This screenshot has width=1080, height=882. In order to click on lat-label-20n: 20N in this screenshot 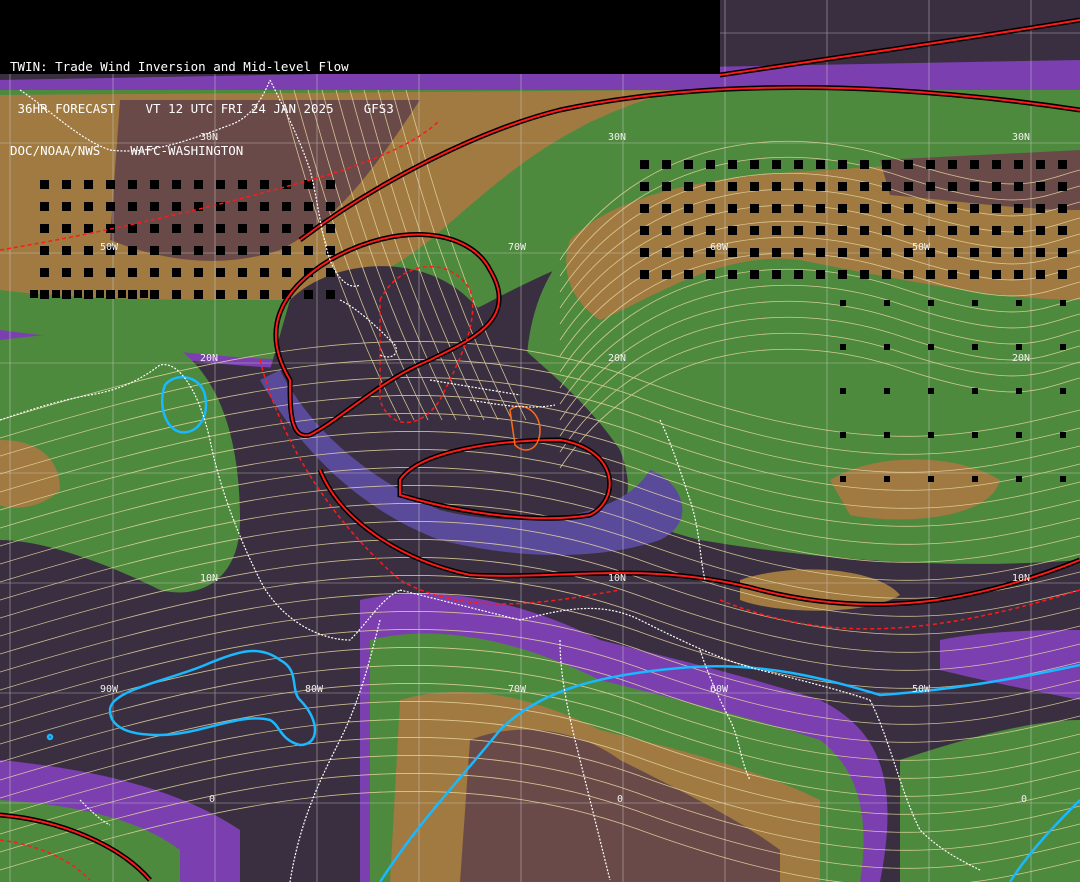, I will do `click(1021, 358)`.